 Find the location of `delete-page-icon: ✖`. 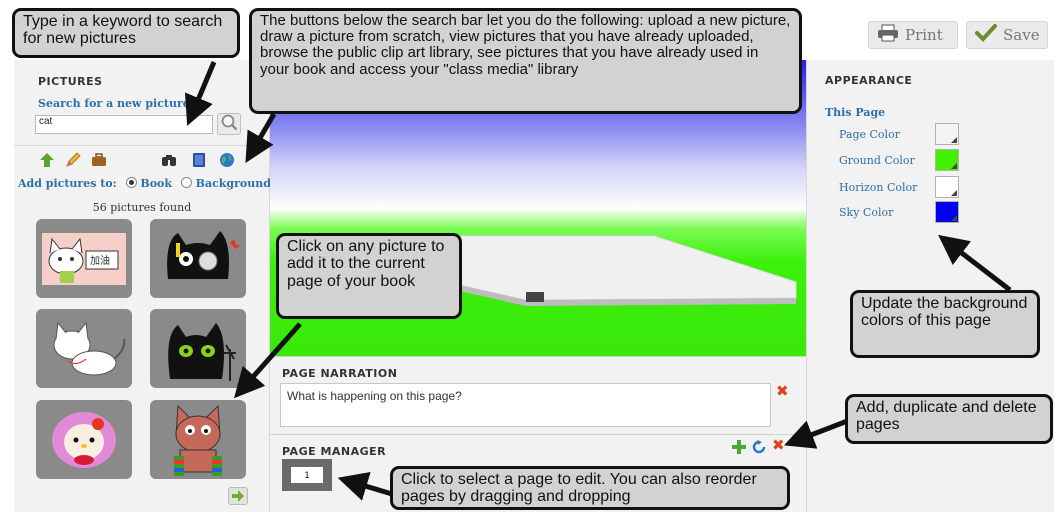

delete-page-icon: ✖ is located at coordinates (778, 445).